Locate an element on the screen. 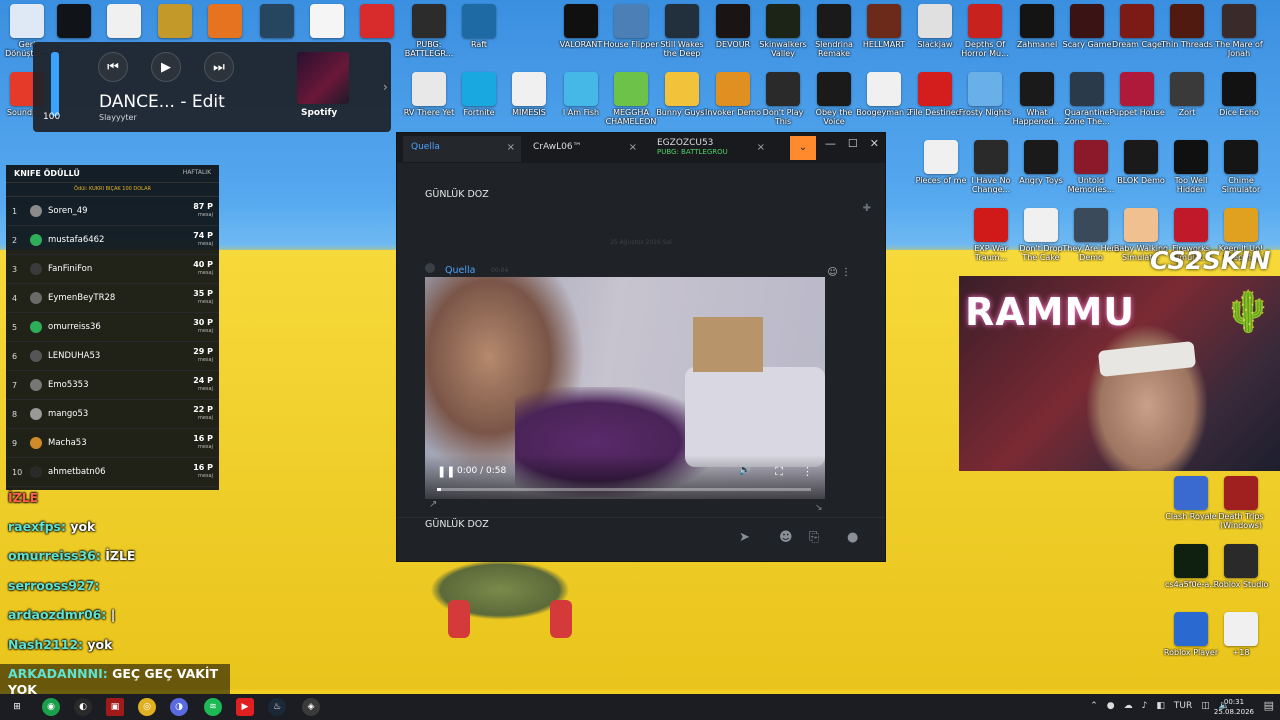 This screenshot has width=1280, height=720. desktop-icon: +18 is located at coordinates (1241, 634).